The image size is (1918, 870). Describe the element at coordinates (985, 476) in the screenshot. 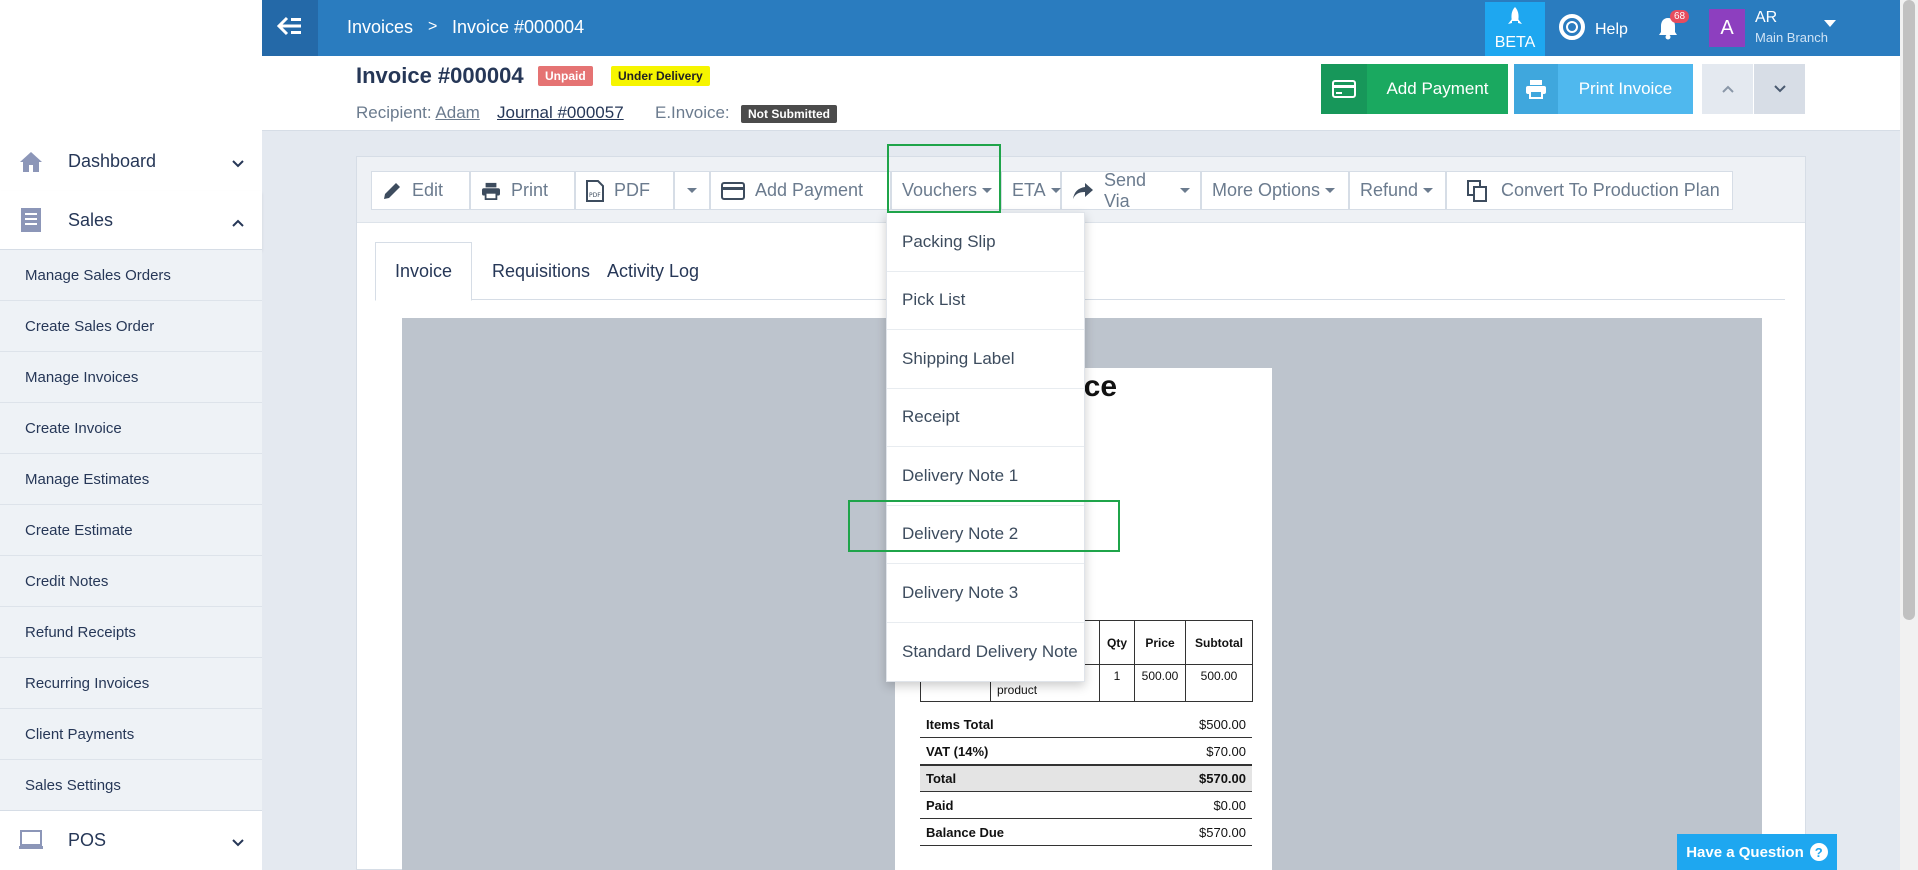

I see `menu-item-delivery-note-1: Delivery Note 1` at that location.